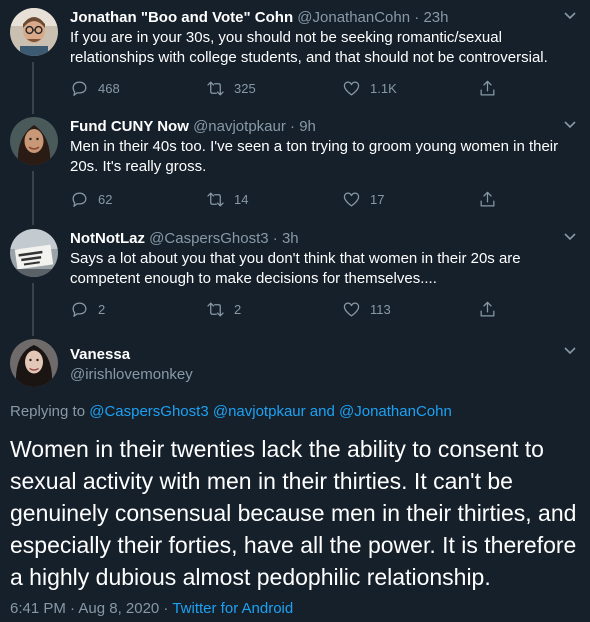 This screenshot has height=622, width=590. What do you see at coordinates (377, 199) in the screenshot?
I see `like-count: 17` at bounding box center [377, 199].